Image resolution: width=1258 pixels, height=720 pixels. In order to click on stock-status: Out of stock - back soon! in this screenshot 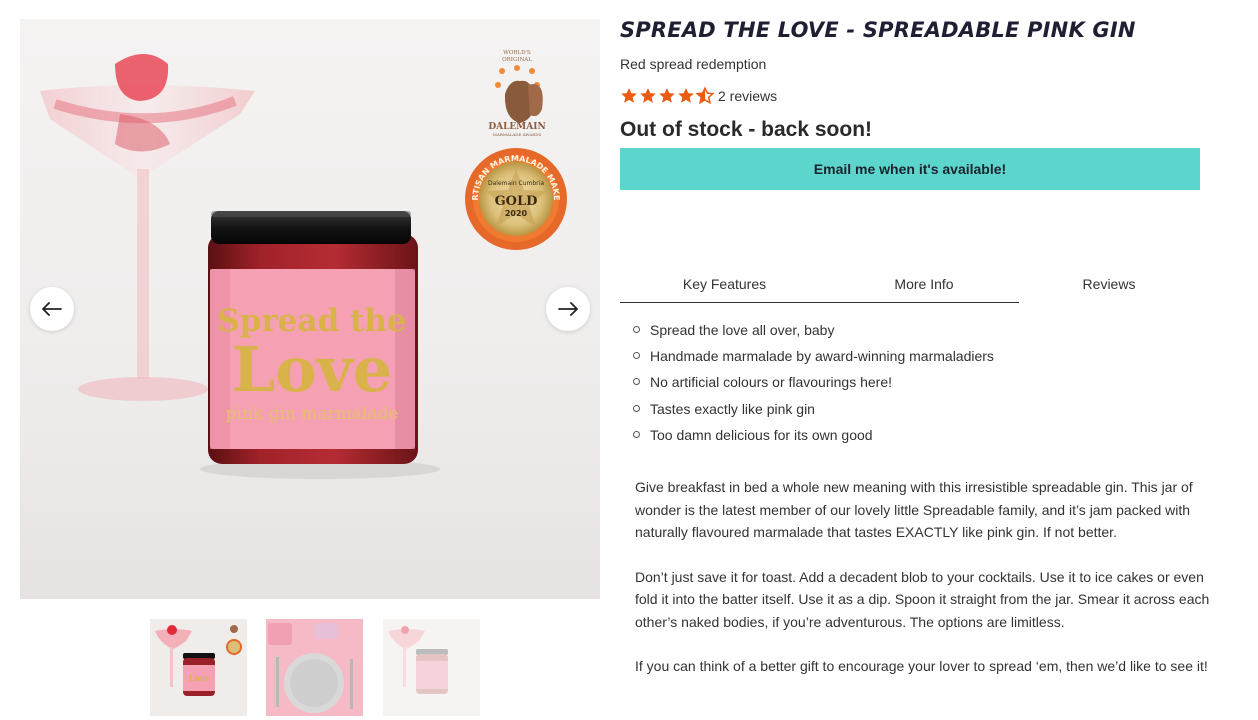, I will do `click(746, 129)`.